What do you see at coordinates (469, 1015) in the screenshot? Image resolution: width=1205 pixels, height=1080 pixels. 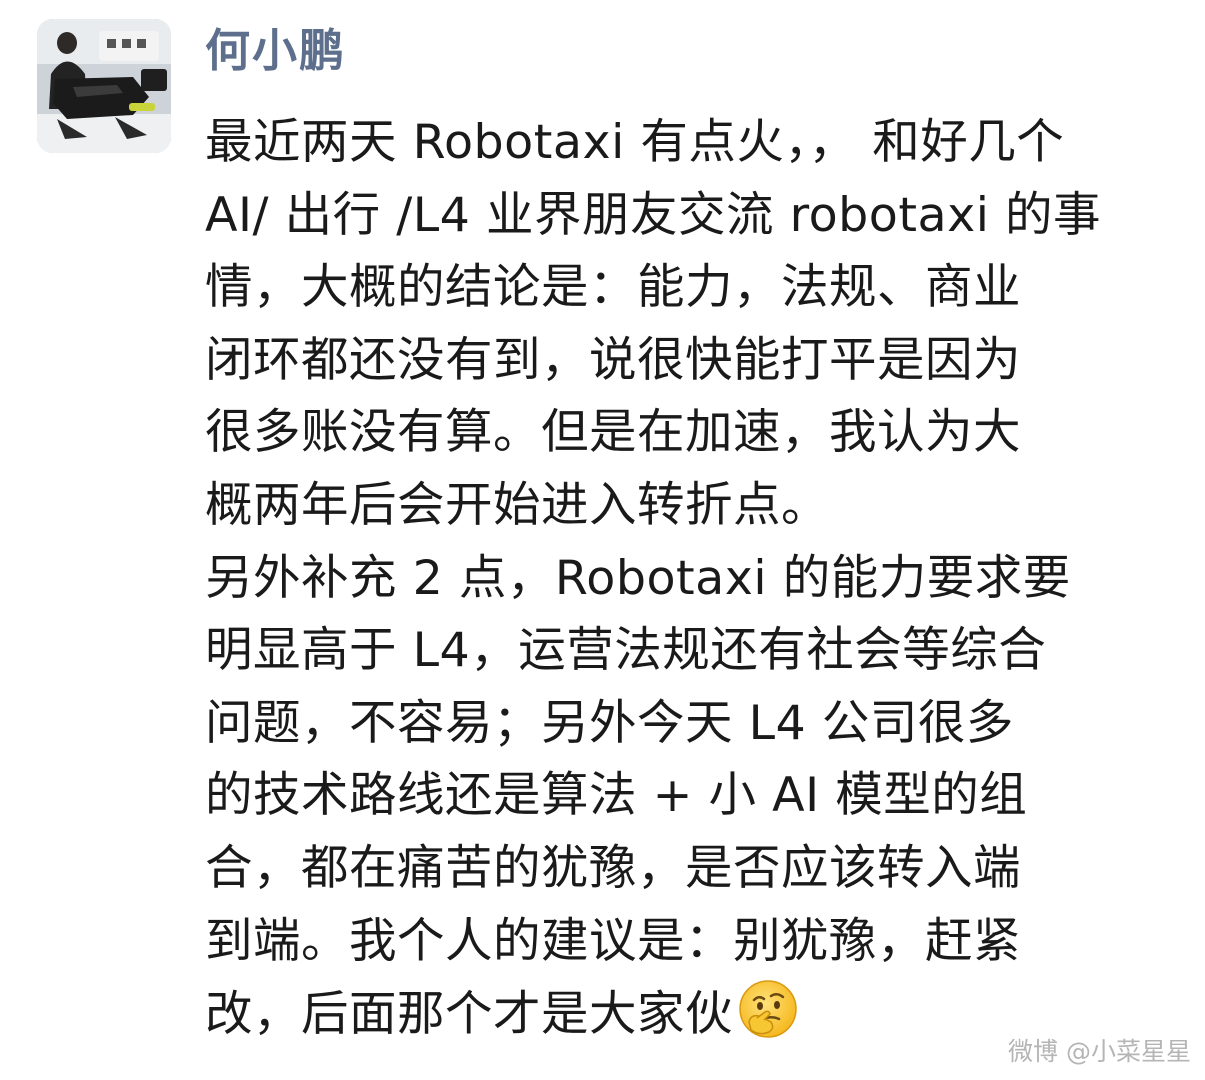 I see `post-text-last: 改，后面那个才是大家伙` at bounding box center [469, 1015].